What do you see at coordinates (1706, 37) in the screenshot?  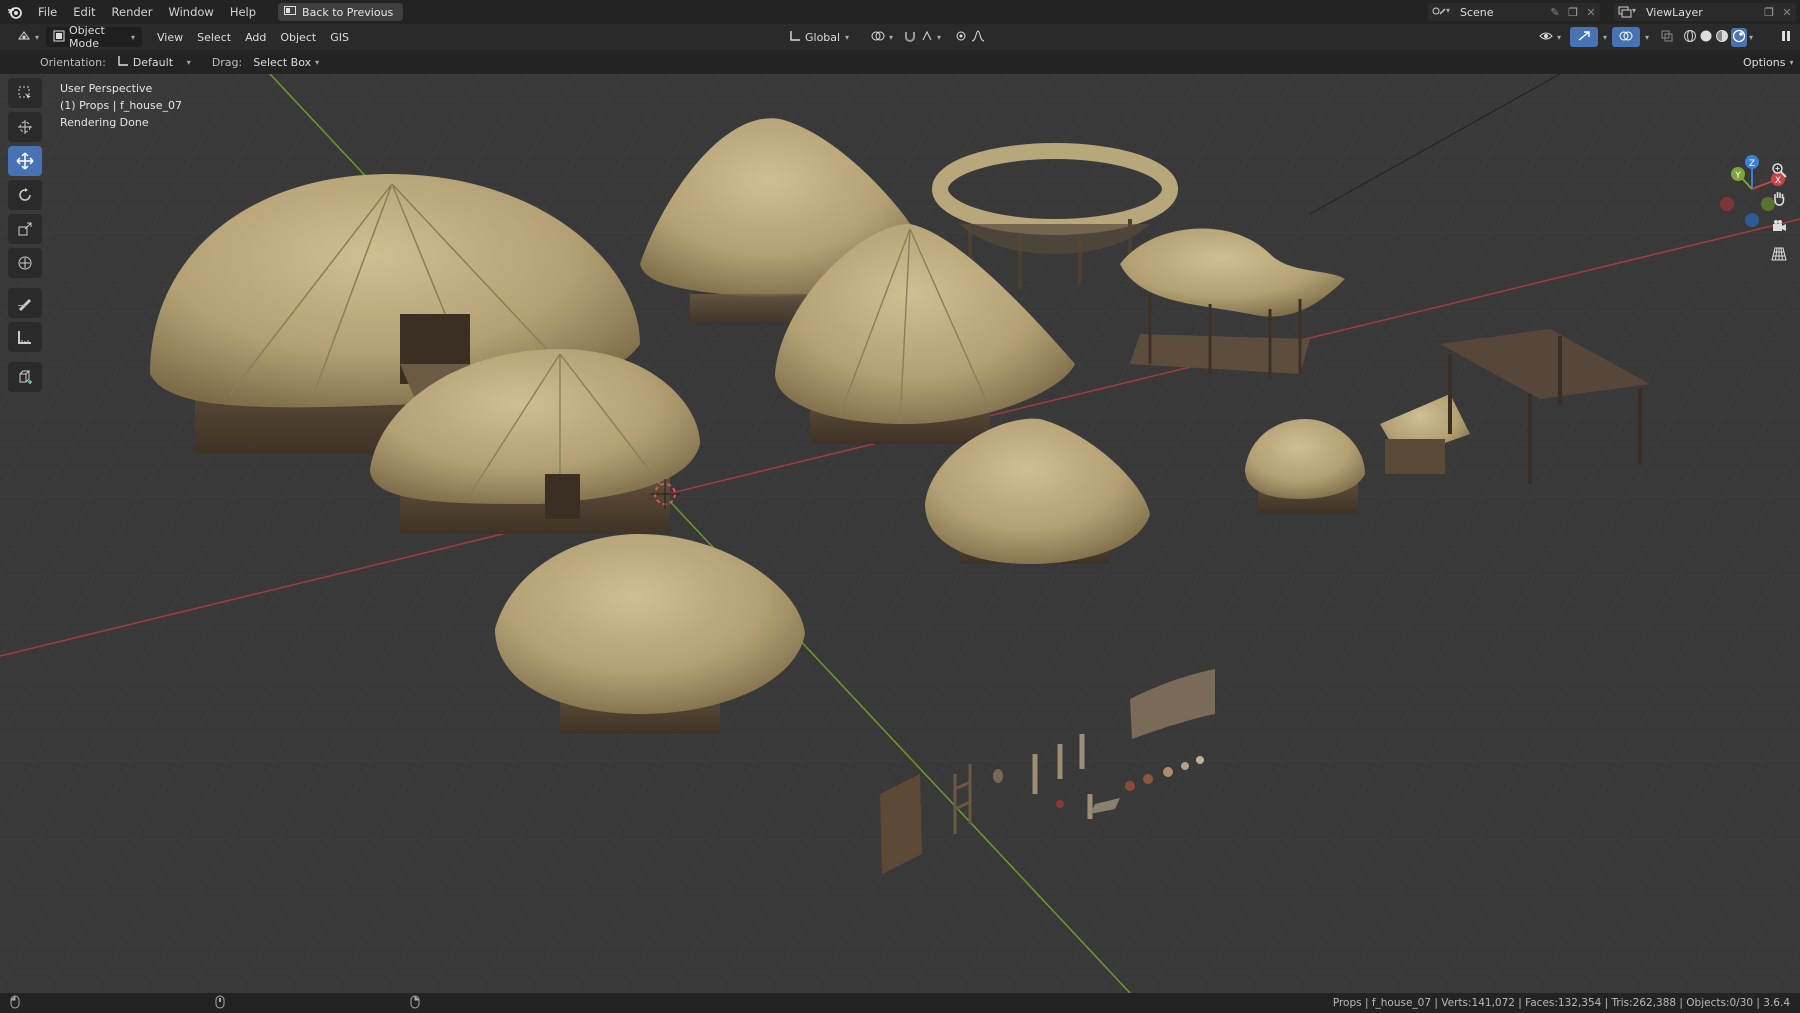 I see `solid-shading-icon` at bounding box center [1706, 37].